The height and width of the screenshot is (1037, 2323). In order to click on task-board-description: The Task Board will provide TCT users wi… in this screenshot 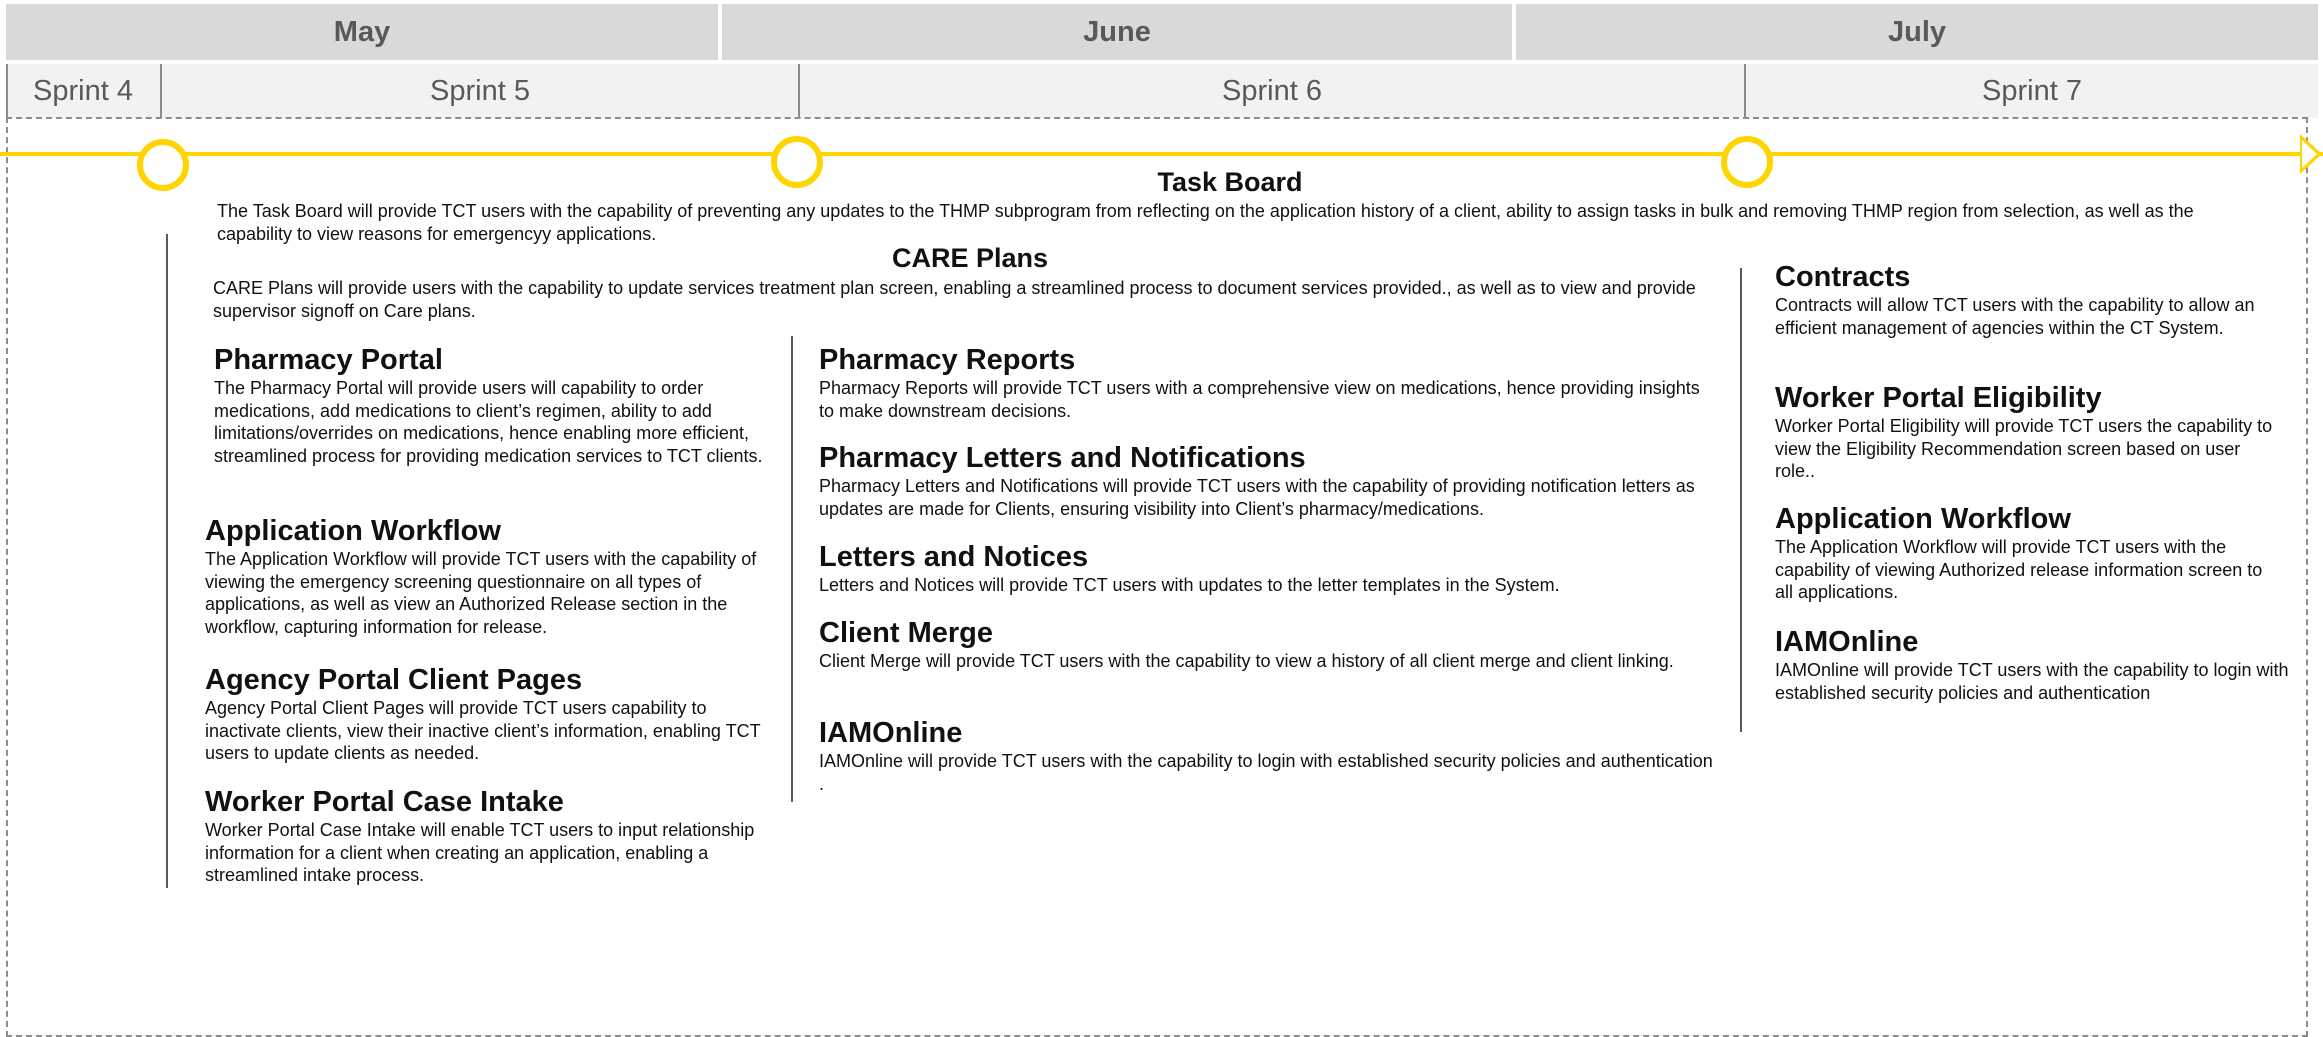, I will do `click(1205, 222)`.